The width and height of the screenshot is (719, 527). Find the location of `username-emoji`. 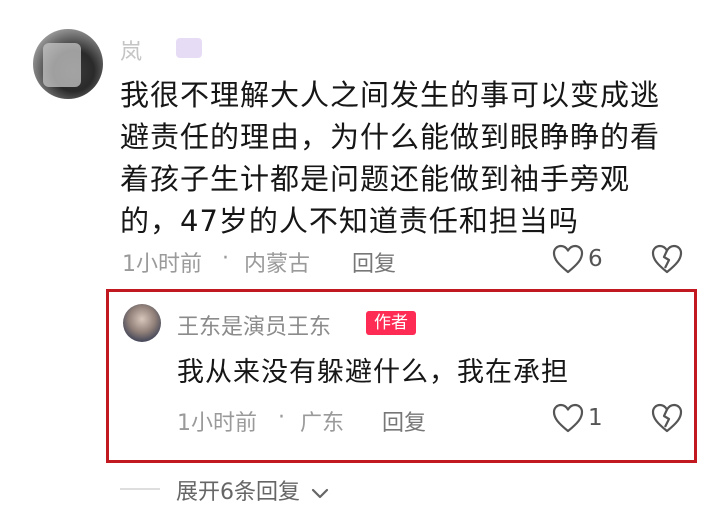

username-emoji is located at coordinates (189, 48).